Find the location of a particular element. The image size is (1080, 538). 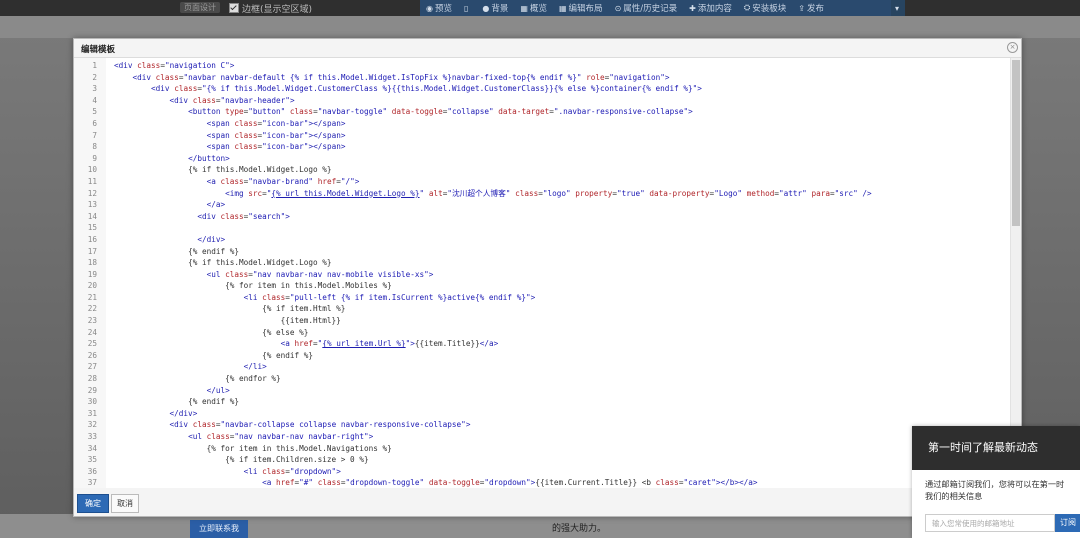

code-token-str: "icon-bar" is located at coordinates (285, 135).